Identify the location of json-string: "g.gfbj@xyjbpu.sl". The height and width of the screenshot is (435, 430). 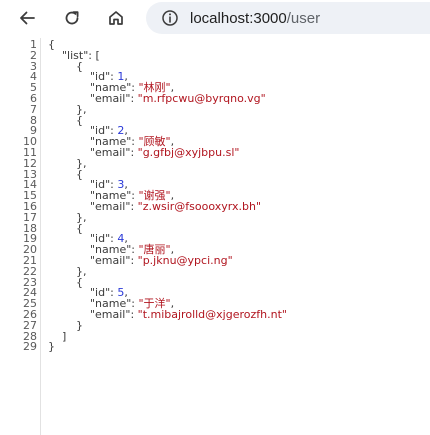
(188, 152).